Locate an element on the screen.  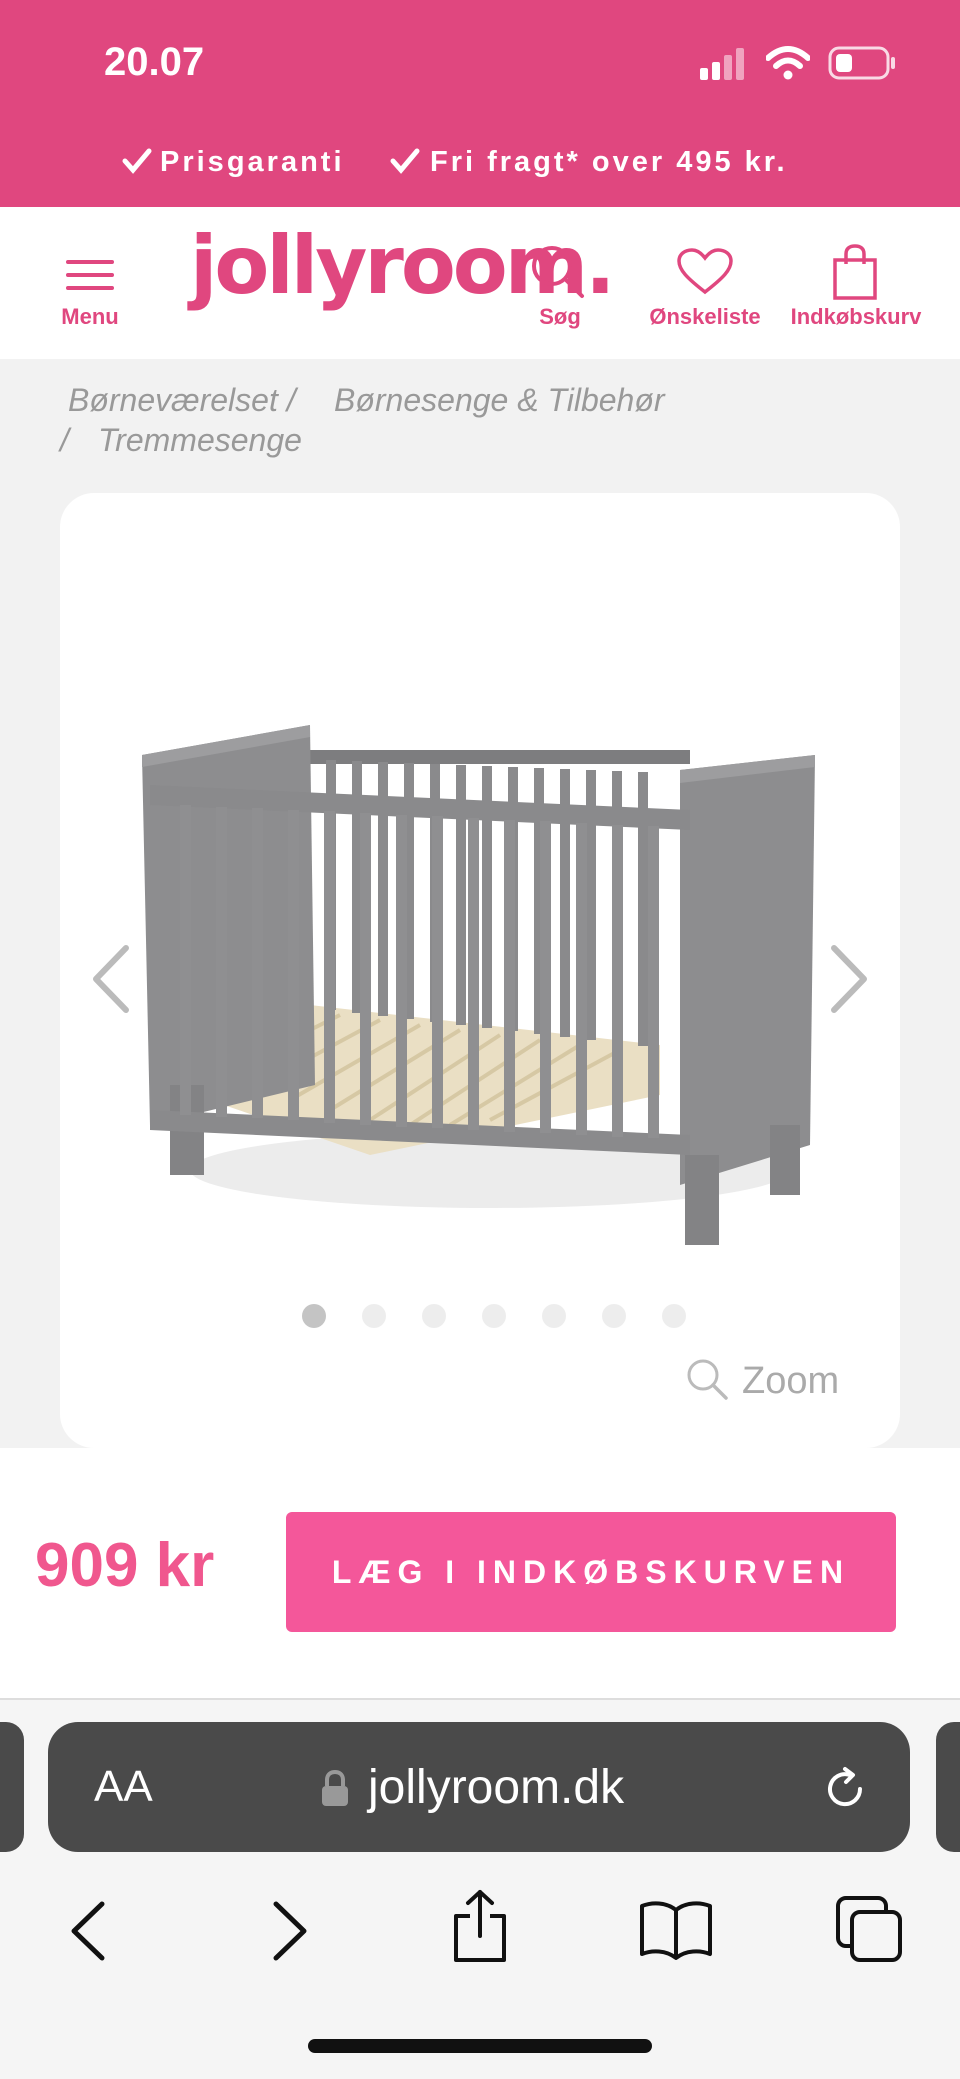
wifi-icon is located at coordinates (788, 63).